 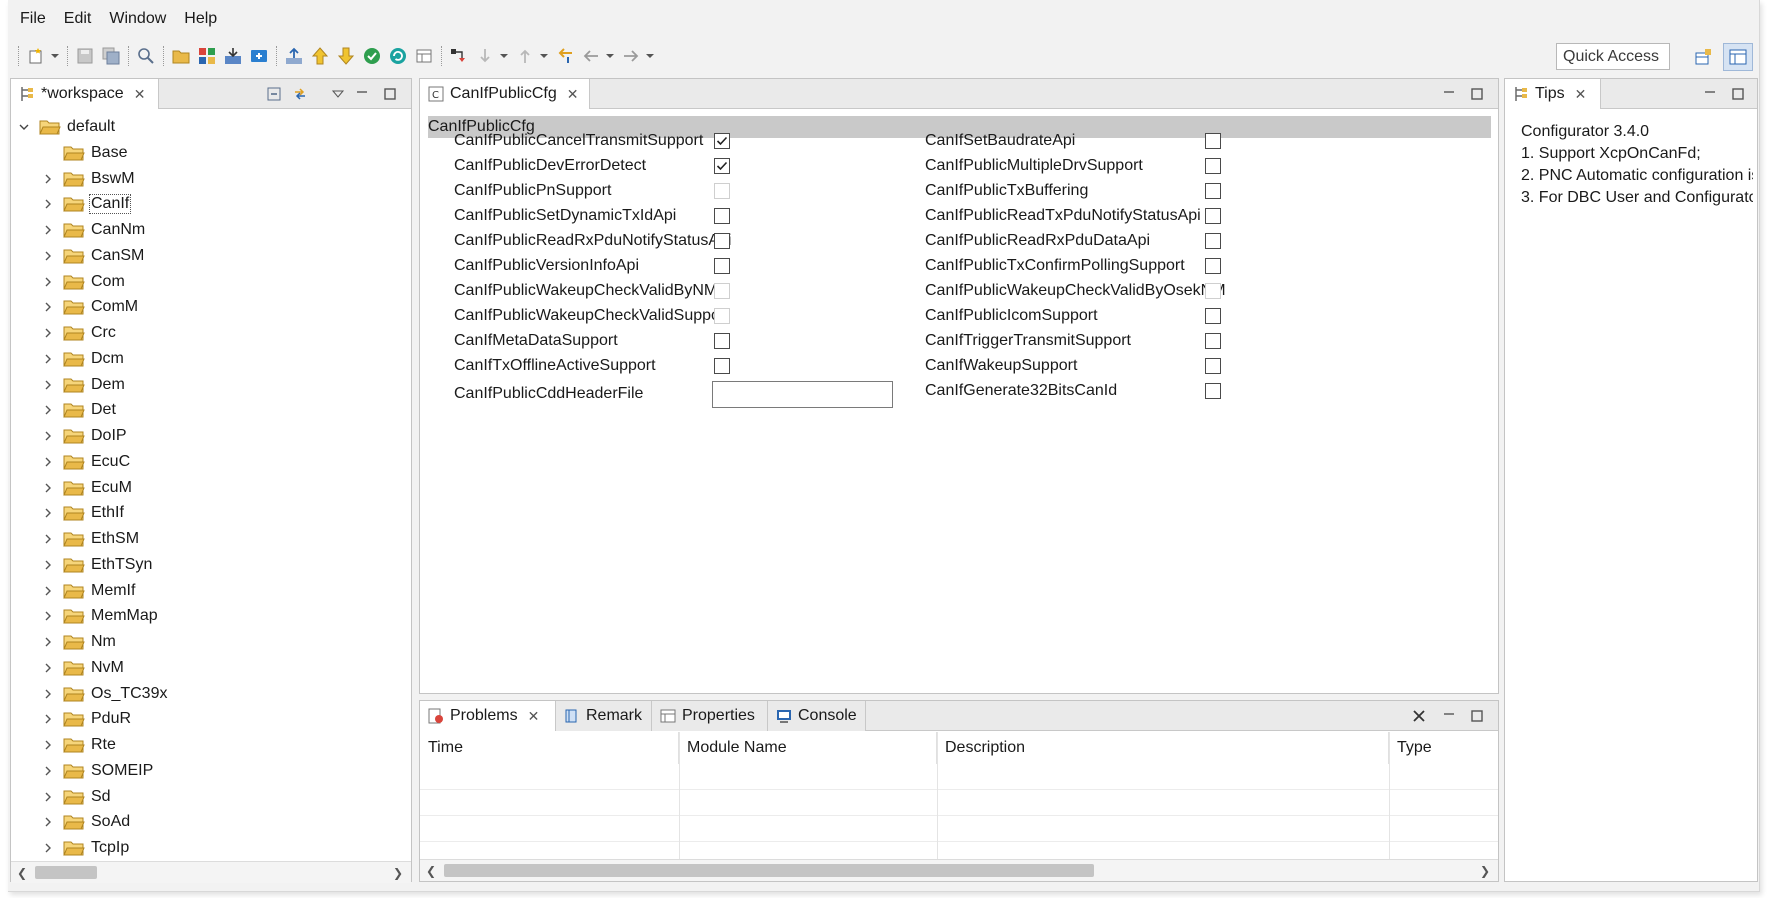 I want to click on modules-icon, so click(x=207, y=56).